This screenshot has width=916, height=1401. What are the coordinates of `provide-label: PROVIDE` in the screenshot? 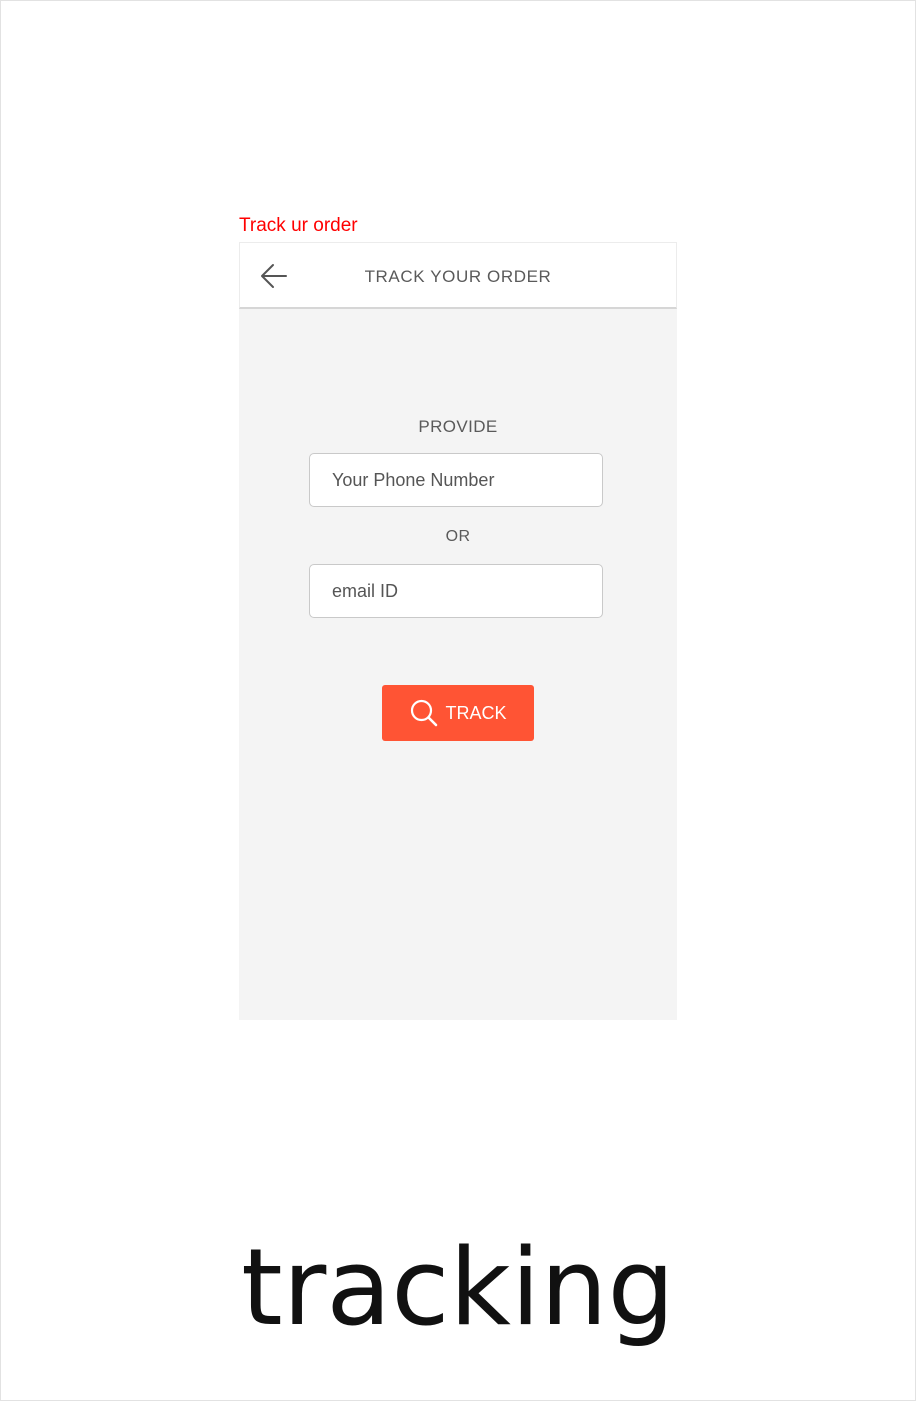 It's located at (458, 426).